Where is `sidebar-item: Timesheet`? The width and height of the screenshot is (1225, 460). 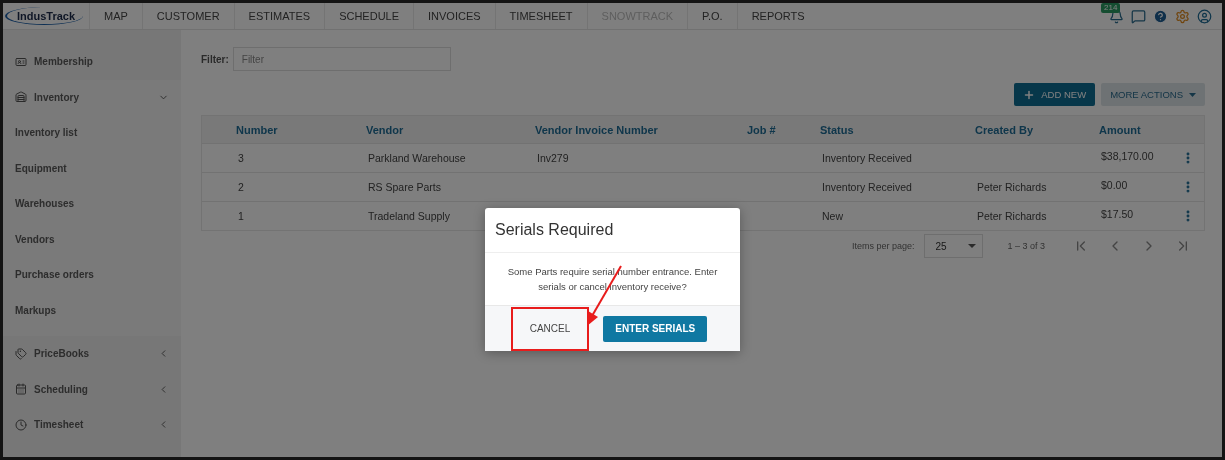 sidebar-item: Timesheet is located at coordinates (92, 425).